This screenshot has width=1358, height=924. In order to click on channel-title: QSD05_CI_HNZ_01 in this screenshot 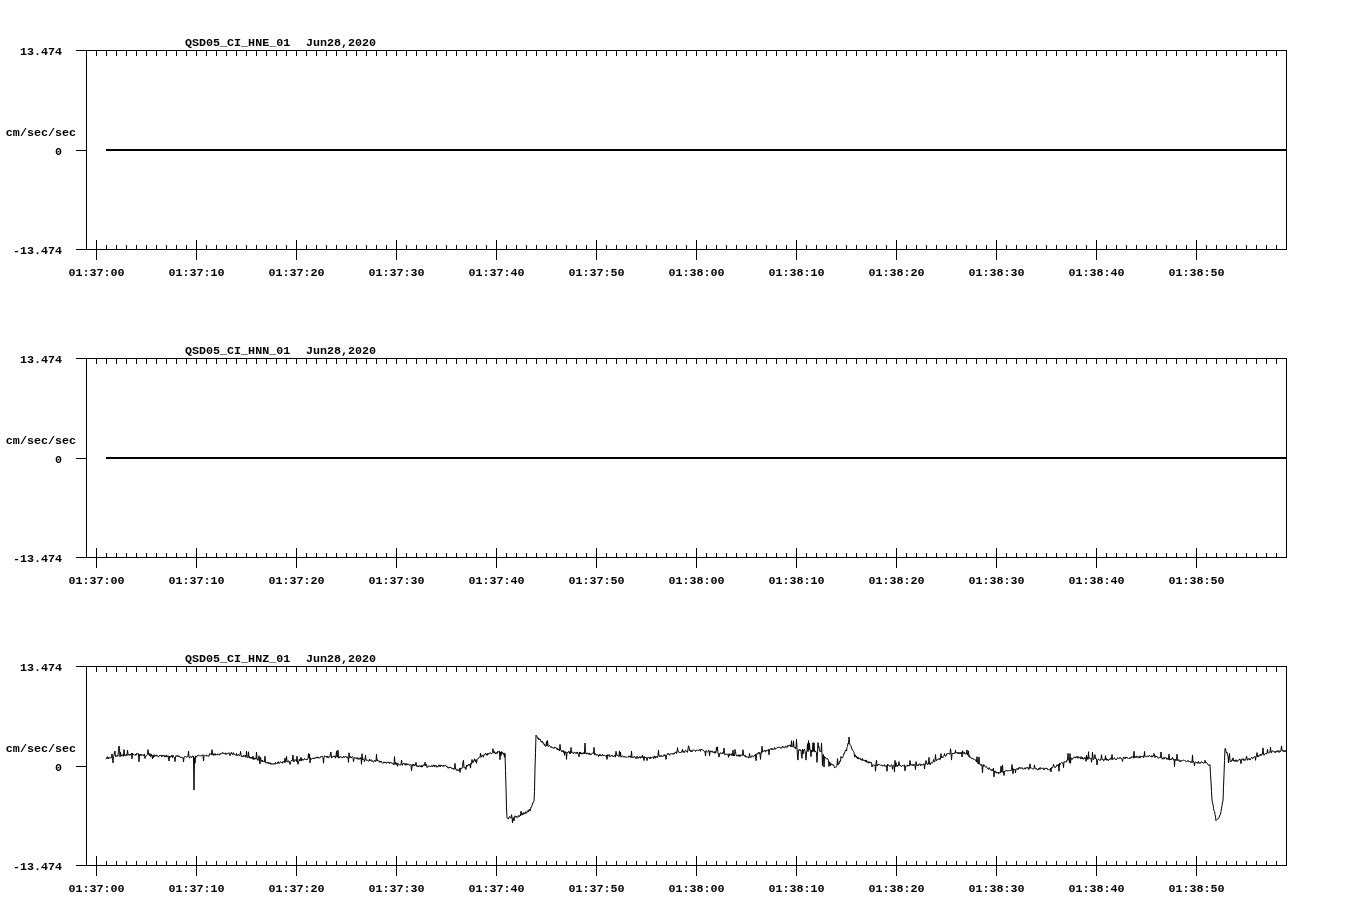, I will do `click(238, 658)`.